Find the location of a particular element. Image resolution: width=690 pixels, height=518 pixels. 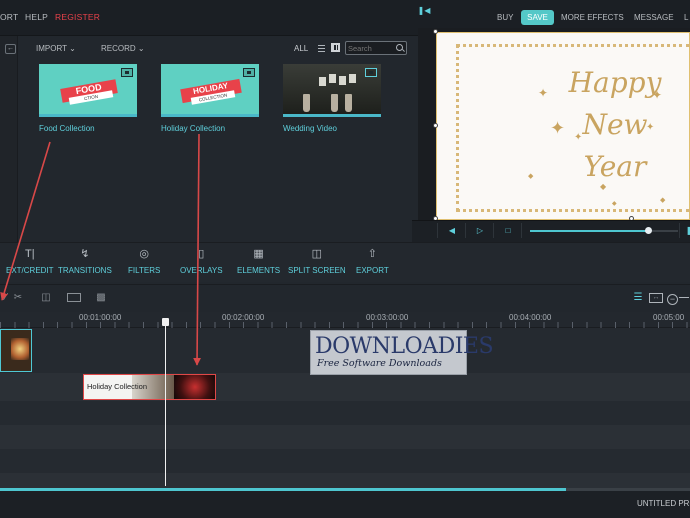

overlays-icon: ▯ is located at coordinates (201, 254).